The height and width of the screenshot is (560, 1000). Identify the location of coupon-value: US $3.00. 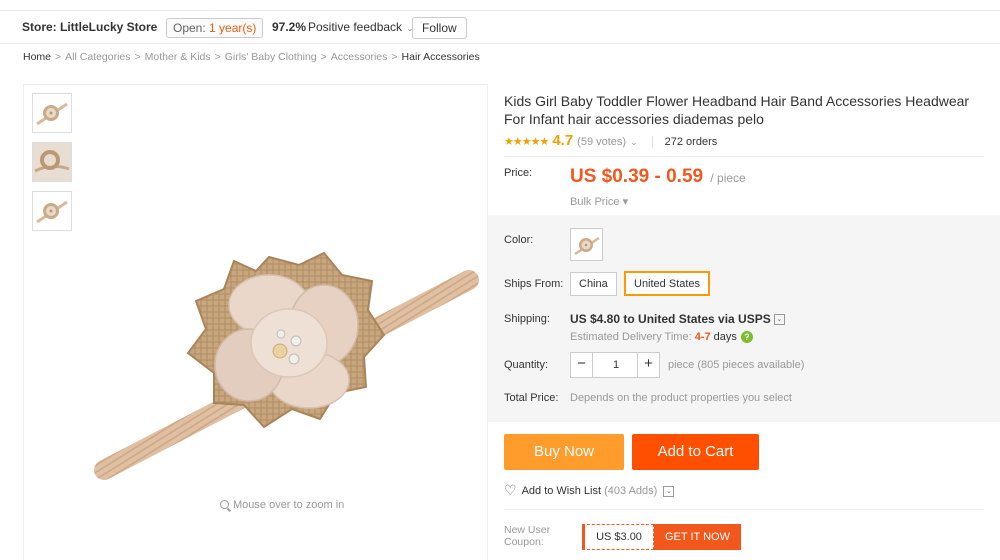
(618, 537).